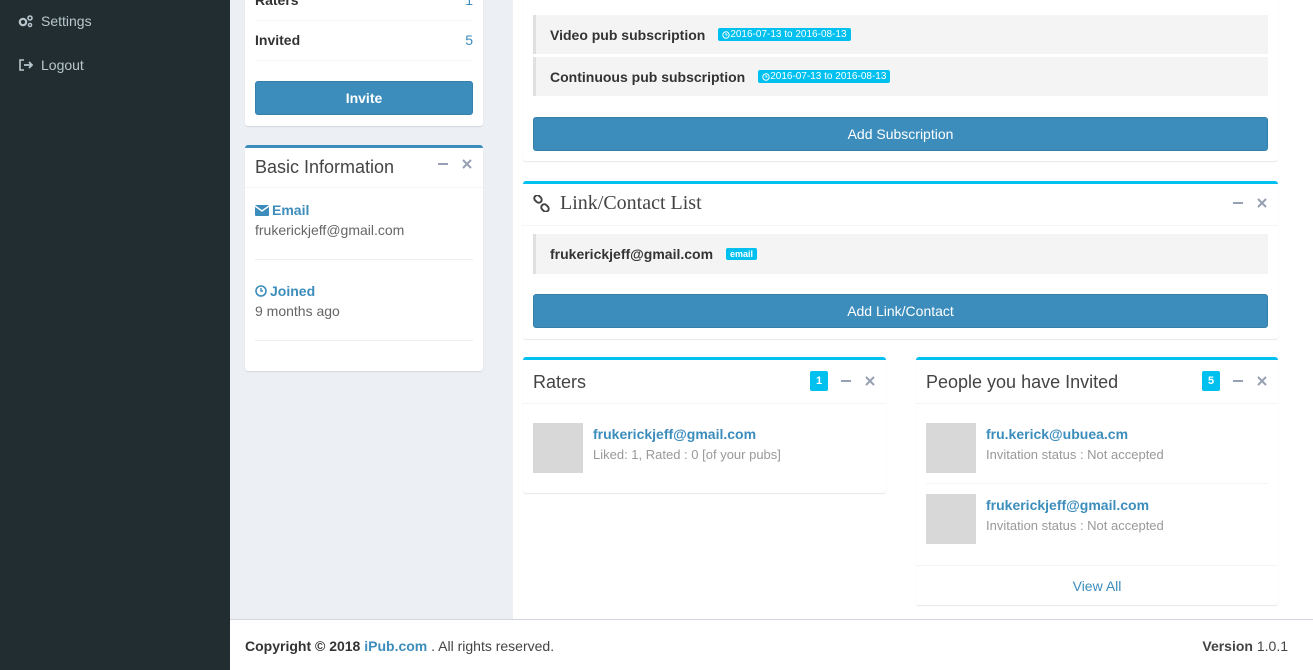  What do you see at coordinates (1211, 381) in the screenshot?
I see `invited-count-badge: 5` at bounding box center [1211, 381].